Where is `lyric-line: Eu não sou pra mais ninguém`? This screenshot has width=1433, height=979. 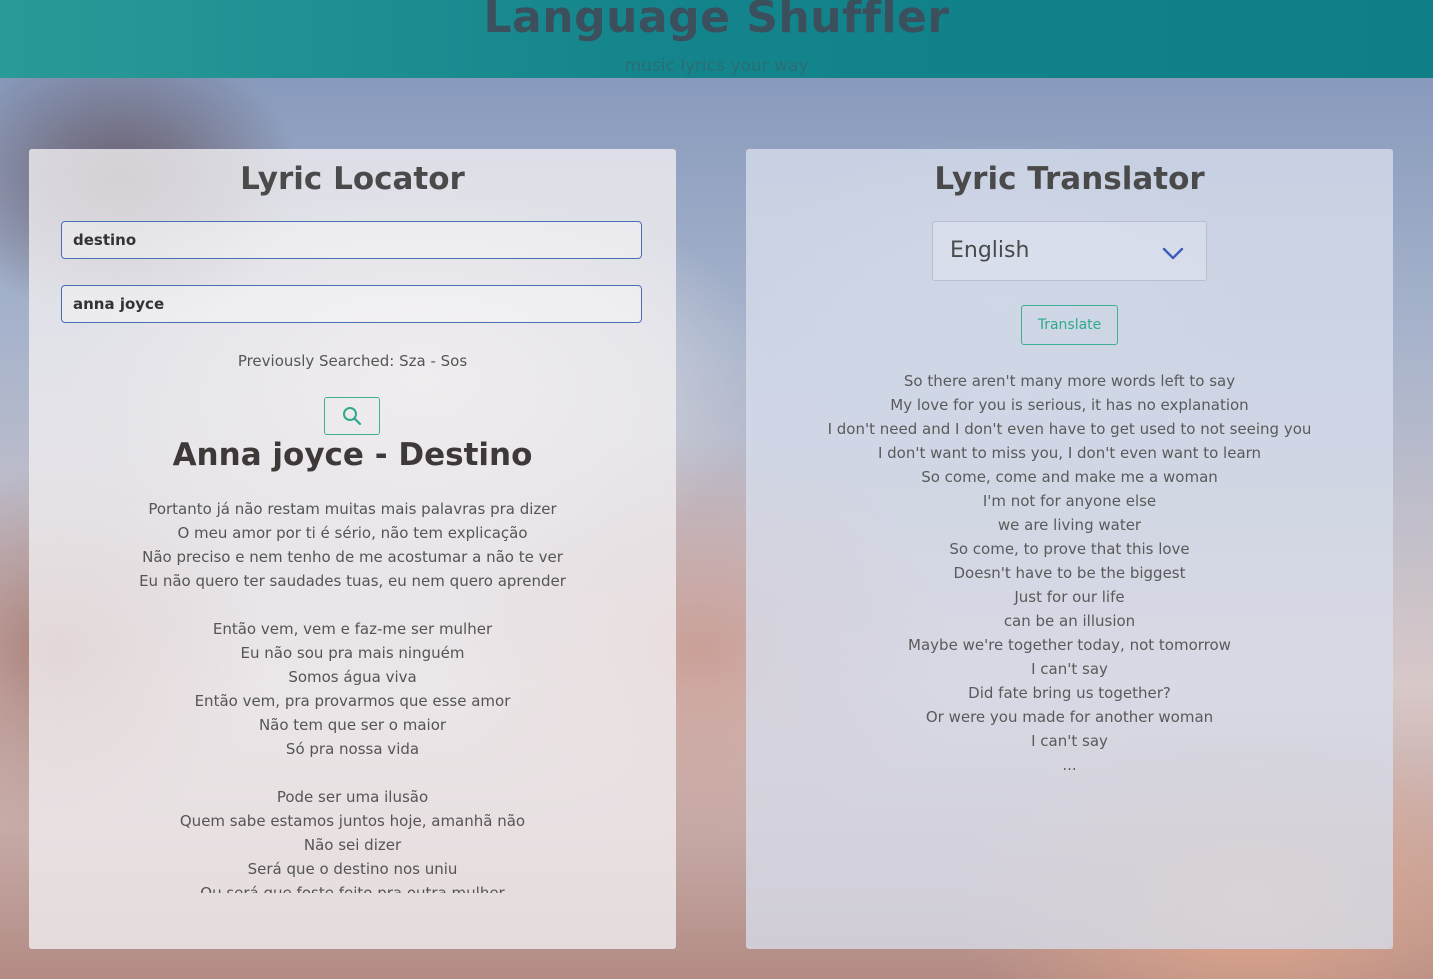 lyric-line: Eu não sou pra mais ninguém is located at coordinates (352, 653).